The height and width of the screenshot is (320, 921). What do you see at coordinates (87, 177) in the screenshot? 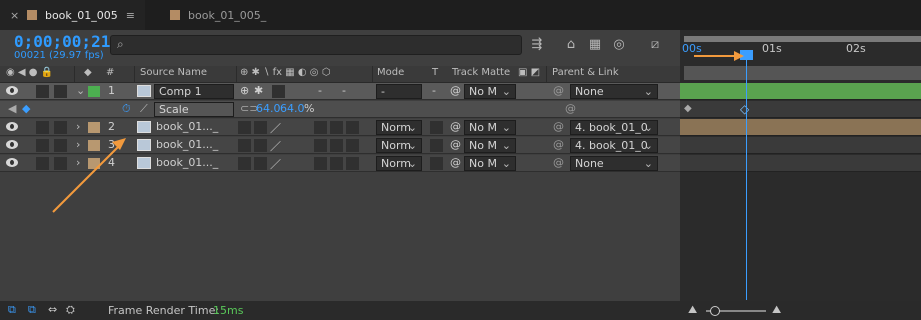
I see `annotation-arrow-stopwatch` at bounding box center [87, 177].